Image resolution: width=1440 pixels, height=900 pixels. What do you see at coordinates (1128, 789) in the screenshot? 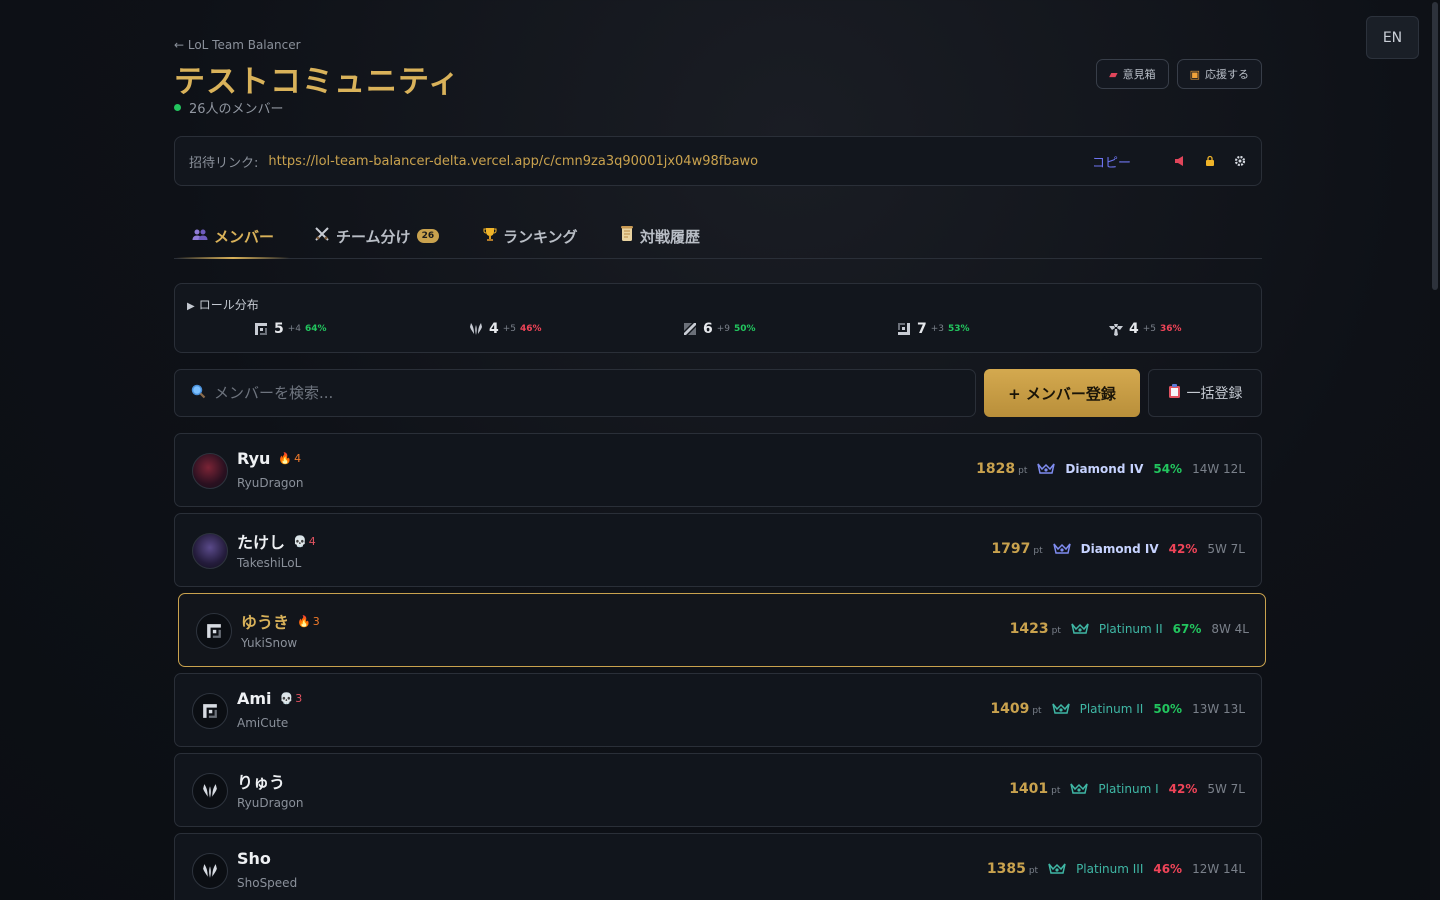
I see `member-tier: Platinum I` at bounding box center [1128, 789].